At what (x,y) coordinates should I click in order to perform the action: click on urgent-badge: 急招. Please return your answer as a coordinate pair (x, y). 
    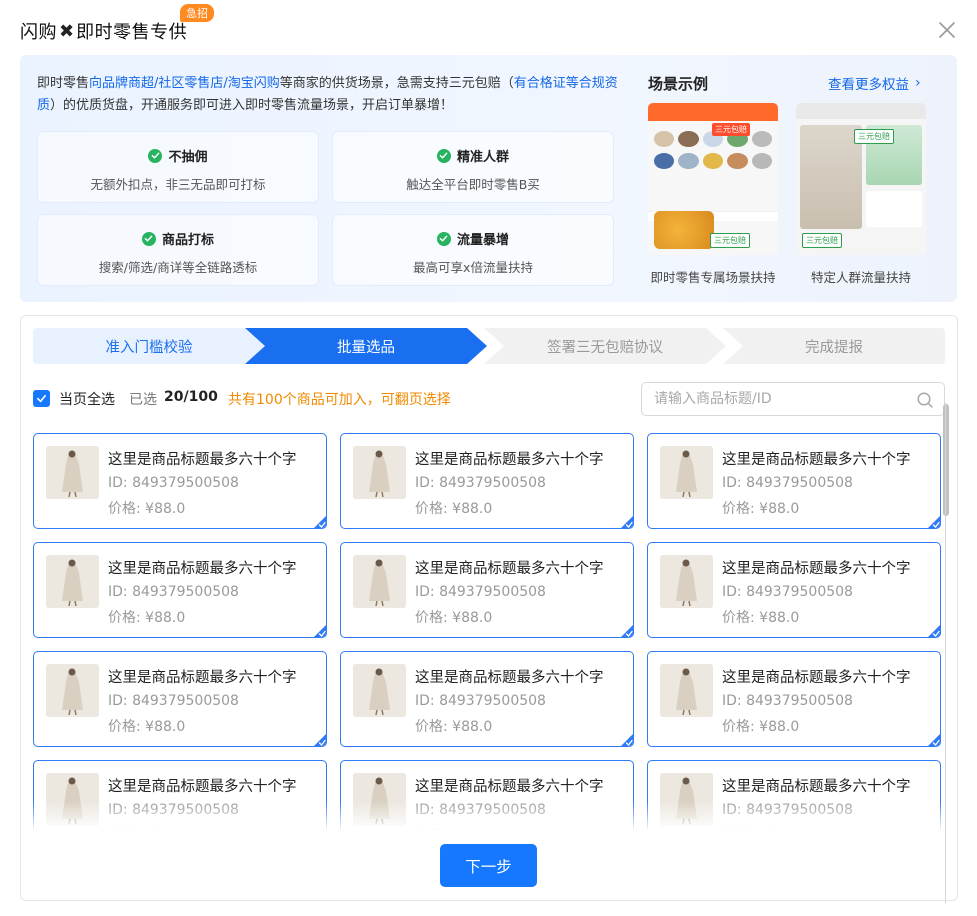
    Looking at the image, I should click on (197, 13).